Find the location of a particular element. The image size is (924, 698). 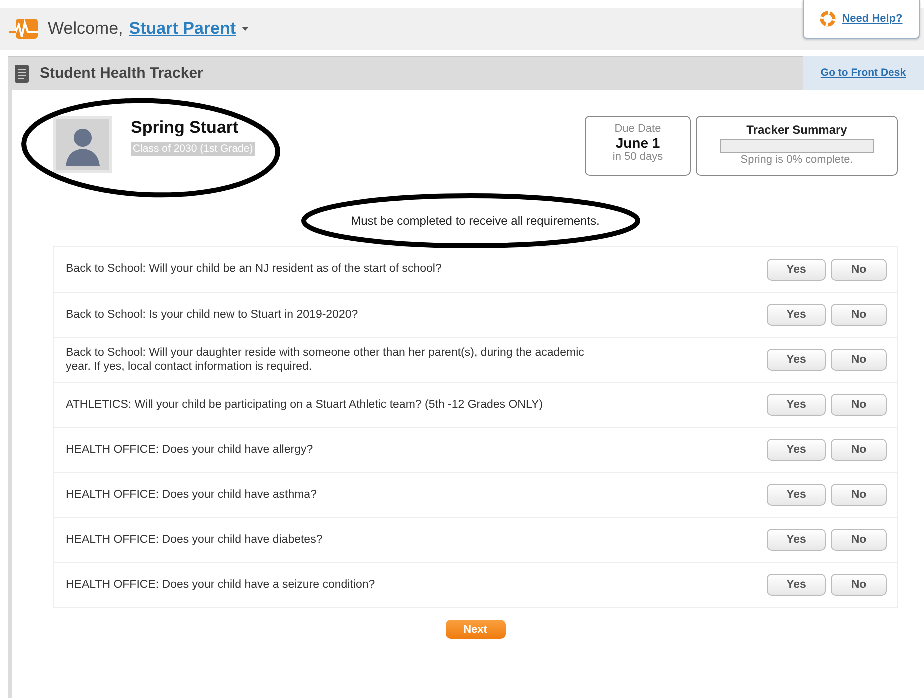

user-link: Stuart Parent is located at coordinates (182, 29).